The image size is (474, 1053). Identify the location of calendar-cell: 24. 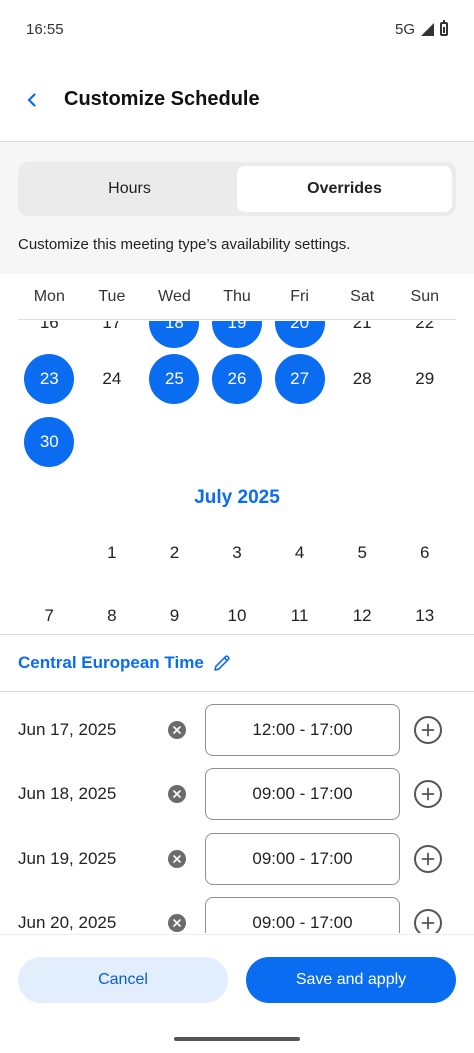
(112, 379).